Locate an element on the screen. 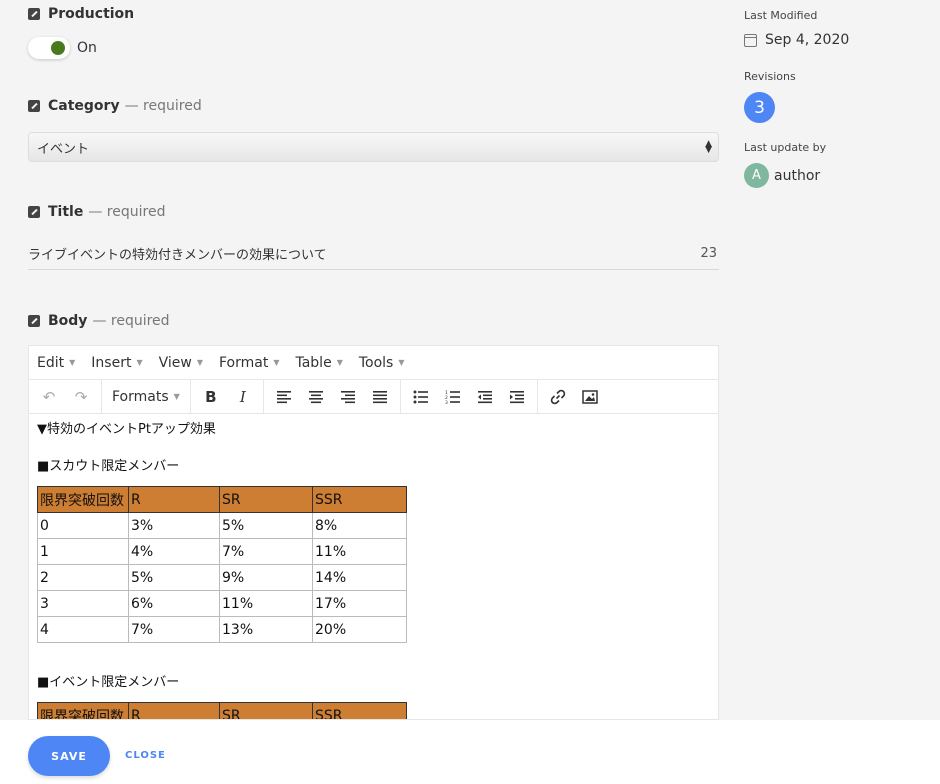 The image size is (940, 784). list-group: 123 is located at coordinates (469, 396).